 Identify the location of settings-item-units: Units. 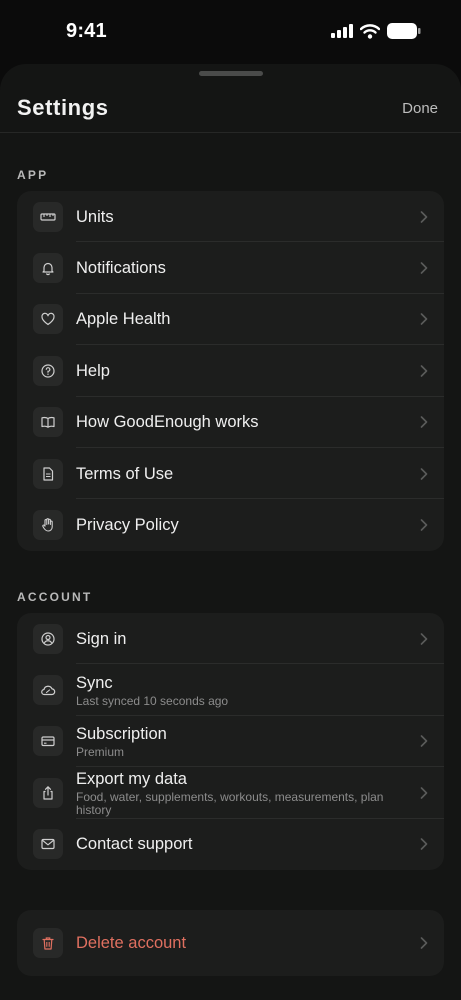
(230, 217).